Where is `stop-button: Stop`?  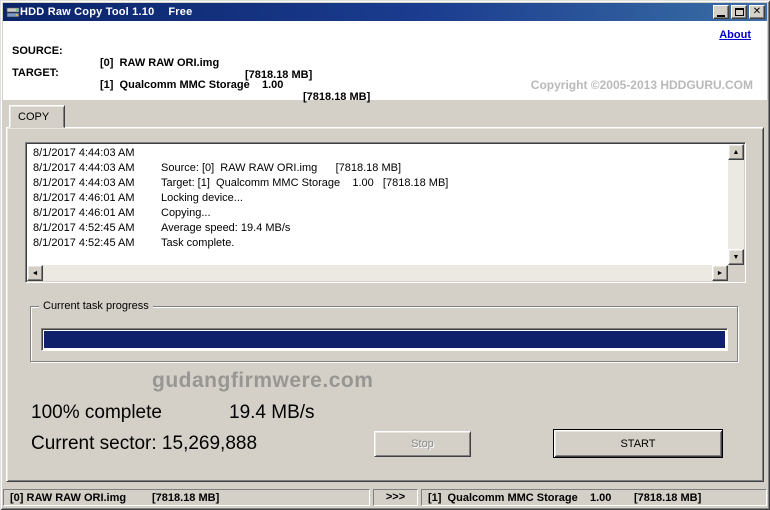
stop-button: Stop is located at coordinates (422, 444).